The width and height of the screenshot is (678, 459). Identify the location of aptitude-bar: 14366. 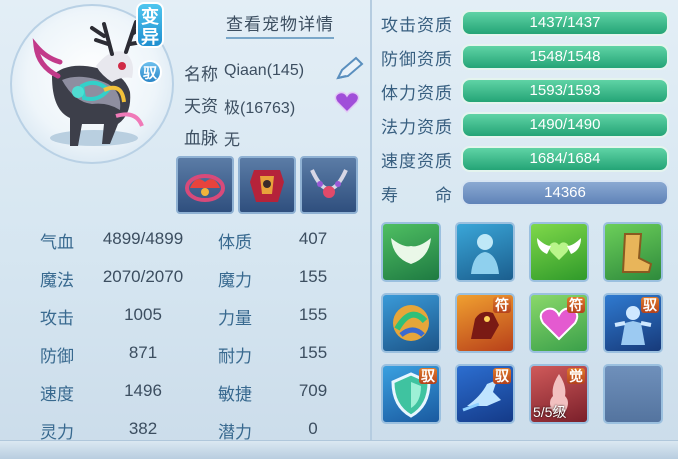
(565, 193).